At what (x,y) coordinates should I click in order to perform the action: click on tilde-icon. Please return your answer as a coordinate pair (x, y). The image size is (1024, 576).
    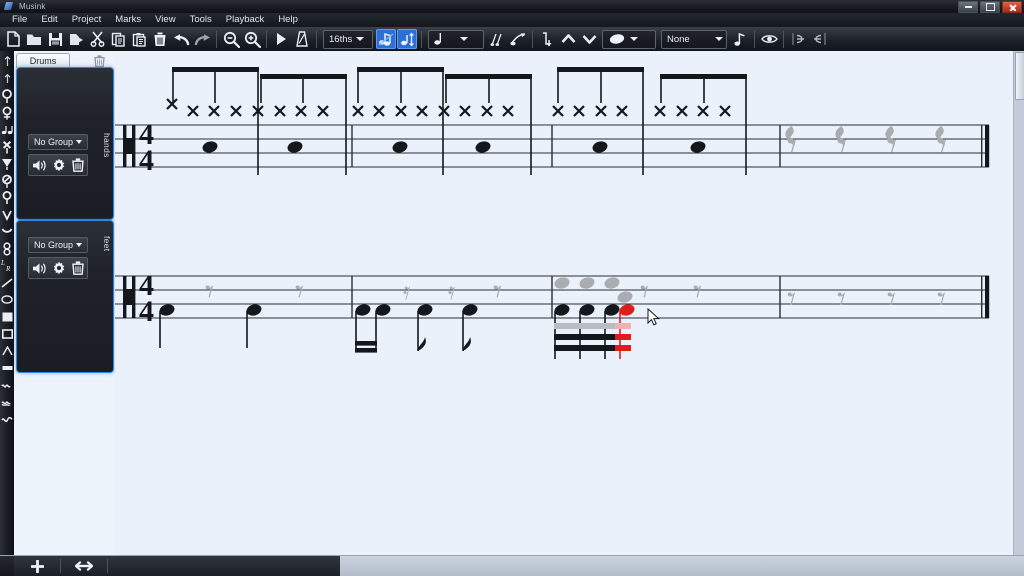
    Looking at the image, I should click on (7, 418).